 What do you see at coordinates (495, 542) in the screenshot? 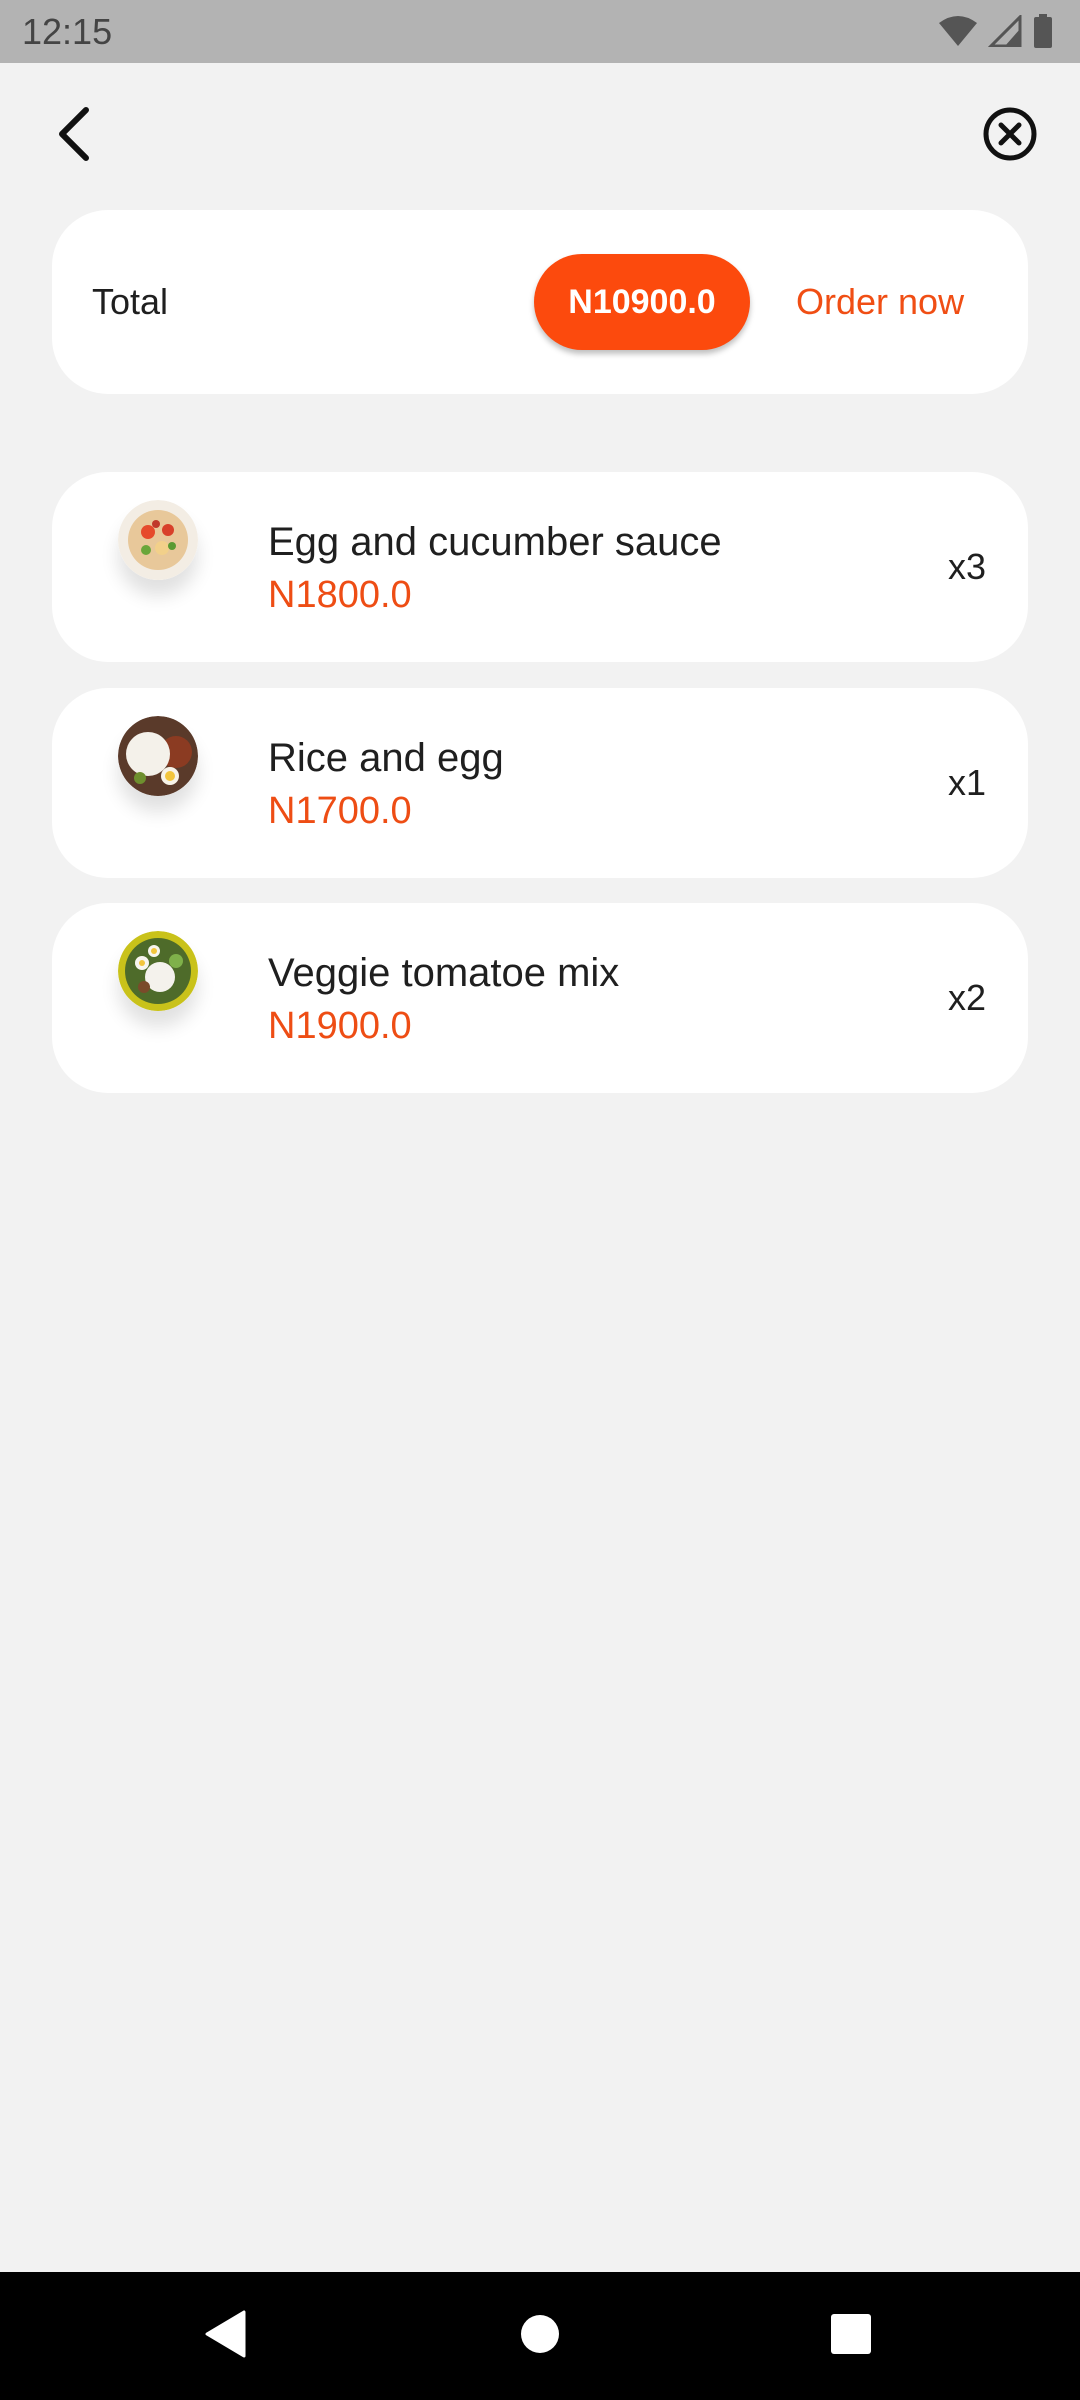
I see `item-name: Egg and cucumber sauce` at bounding box center [495, 542].